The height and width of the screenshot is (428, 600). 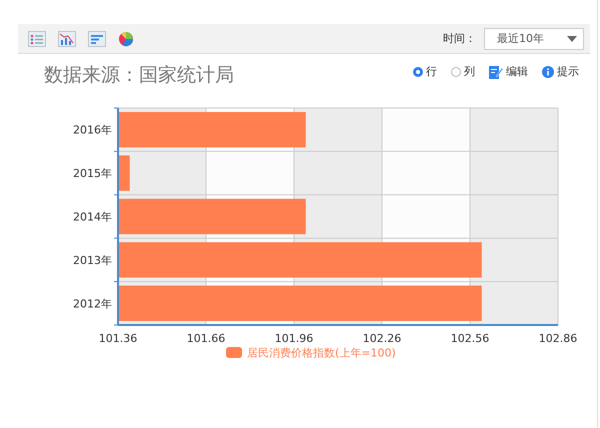 What do you see at coordinates (548, 72) in the screenshot?
I see `info-icon` at bounding box center [548, 72].